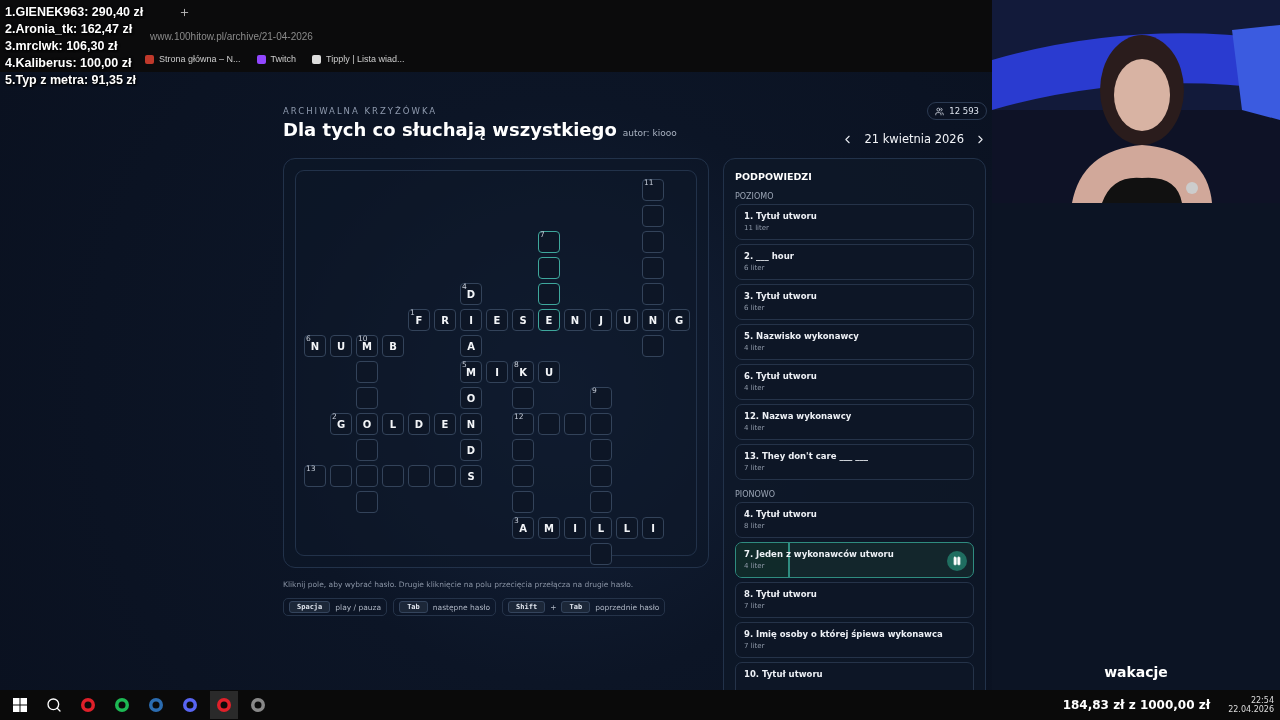  Describe the element at coordinates (549, 528) in the screenshot. I see `crossword-cell: M` at that location.